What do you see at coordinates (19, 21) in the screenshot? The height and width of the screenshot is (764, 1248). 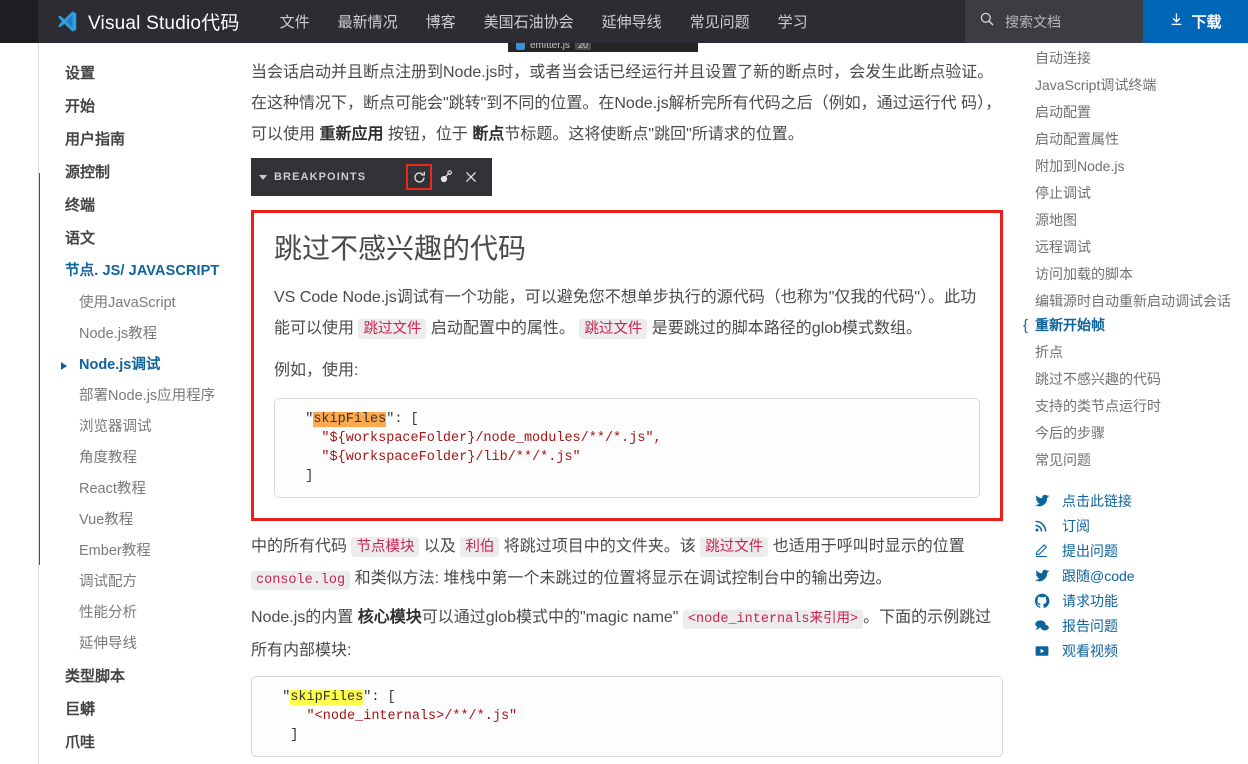 I see `nav-left-gutter` at bounding box center [19, 21].